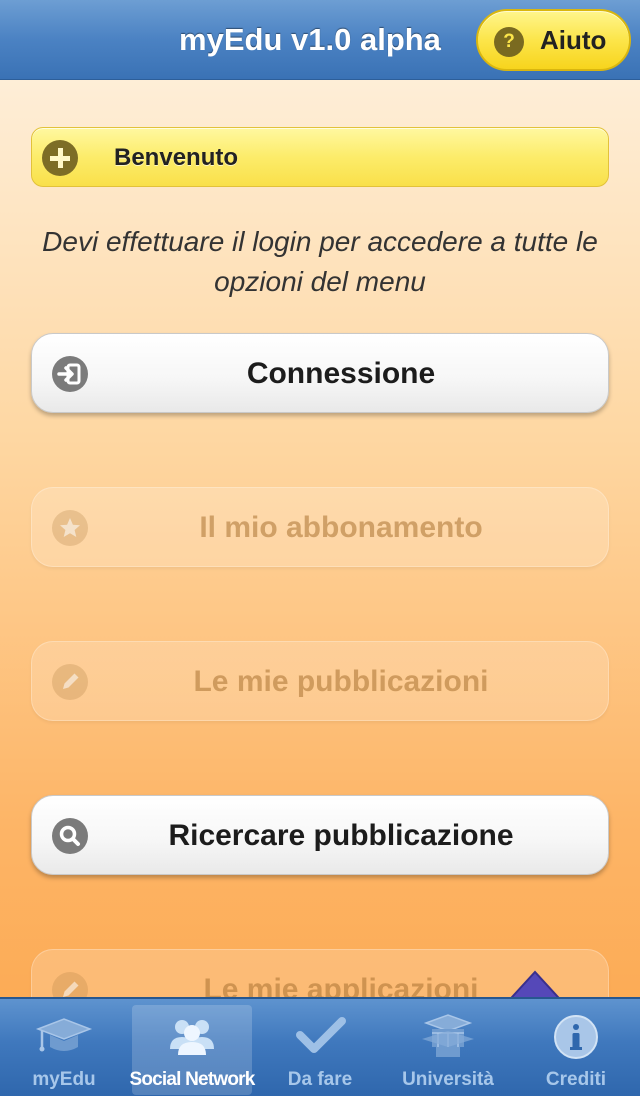 Image resolution: width=640 pixels, height=1096 pixels. Describe the element at coordinates (321, 1035) in the screenshot. I see `checkmark-icon` at that location.